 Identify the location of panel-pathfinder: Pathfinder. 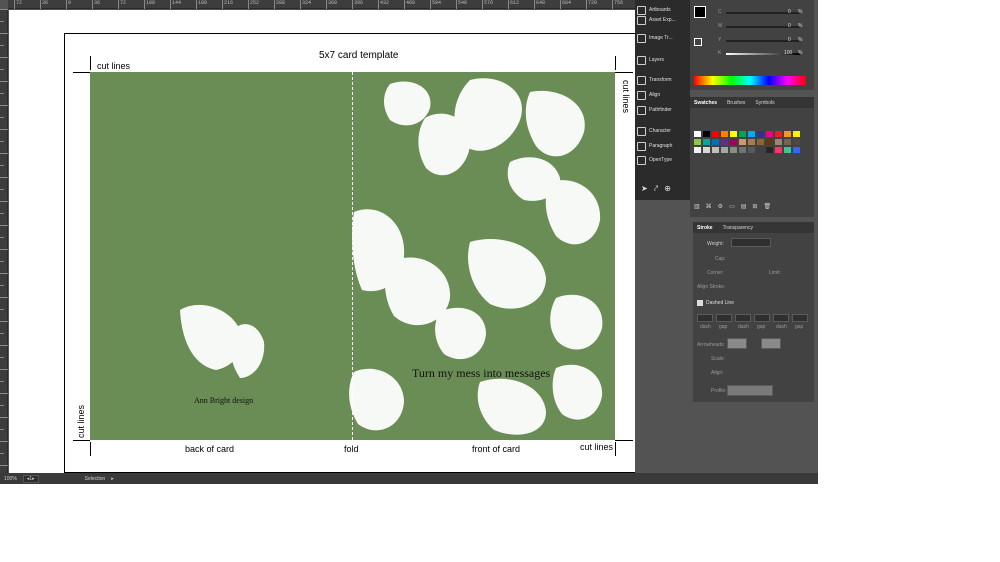
(663, 110).